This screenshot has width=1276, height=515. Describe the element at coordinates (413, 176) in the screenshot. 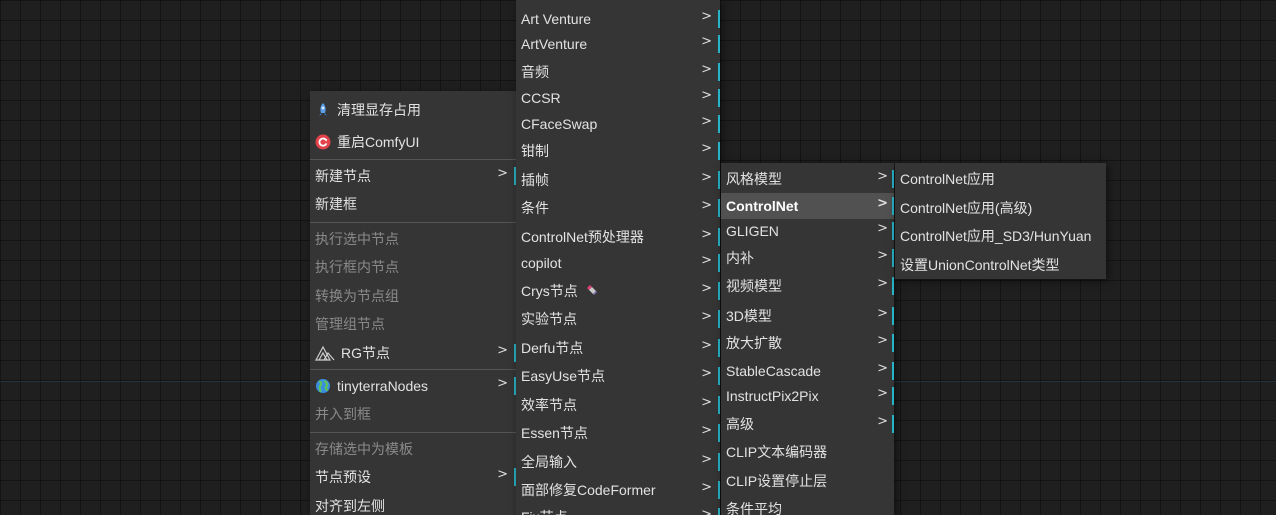

I see `menu-item-add-node: 新建节点 >` at that location.